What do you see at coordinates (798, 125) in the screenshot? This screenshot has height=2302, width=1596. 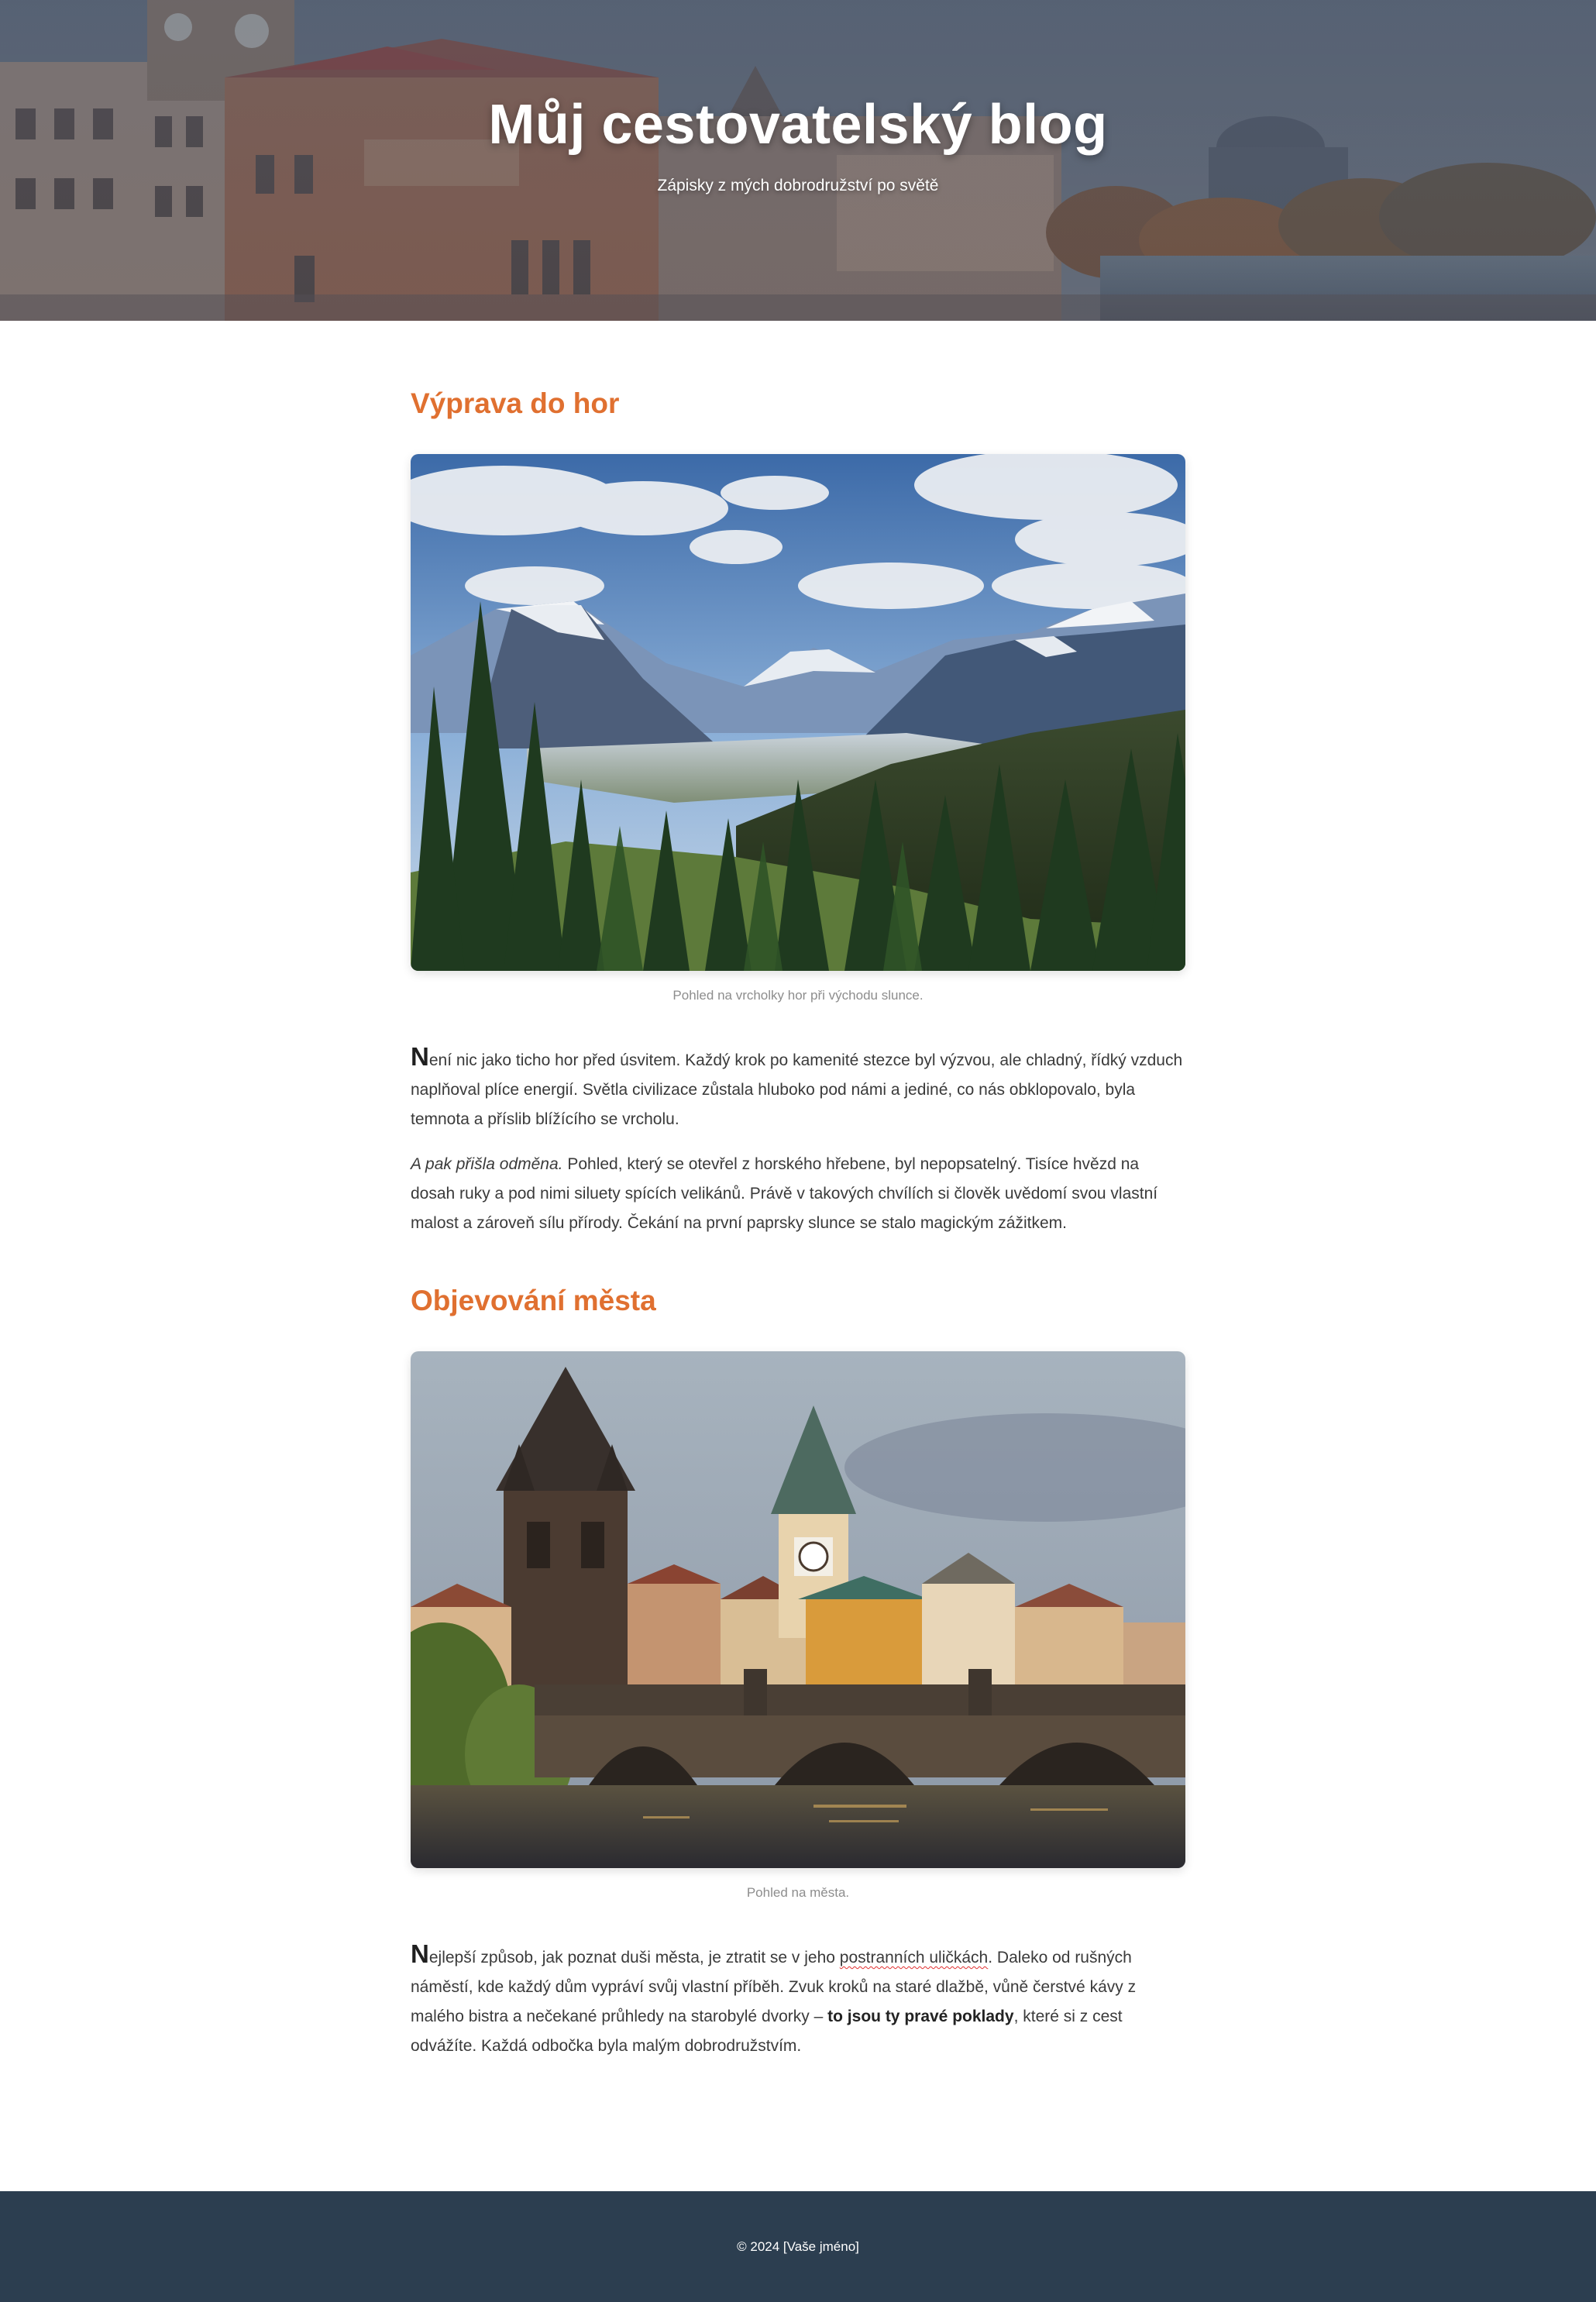 I see `site-title: Můj cestovatelský blog` at bounding box center [798, 125].